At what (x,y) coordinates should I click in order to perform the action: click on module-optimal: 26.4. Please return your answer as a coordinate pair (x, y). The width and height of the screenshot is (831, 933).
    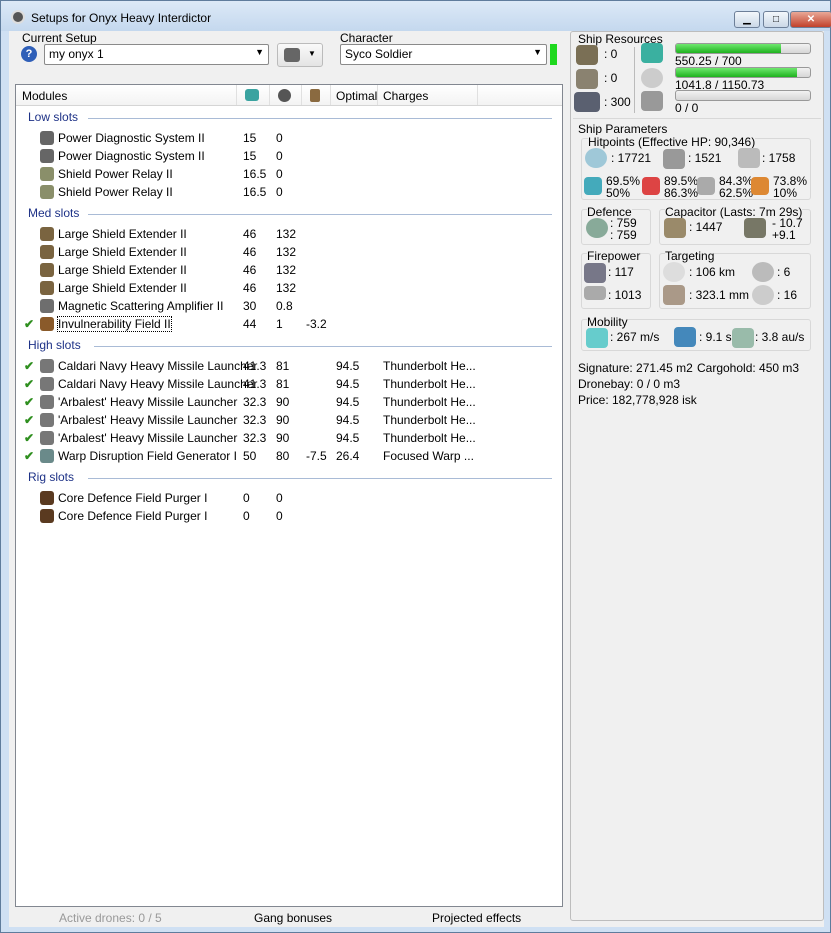
    Looking at the image, I should click on (348, 456).